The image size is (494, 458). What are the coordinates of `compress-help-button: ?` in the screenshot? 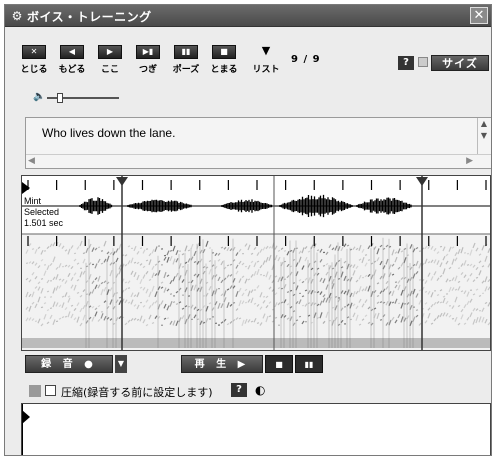 It's located at (239, 390).